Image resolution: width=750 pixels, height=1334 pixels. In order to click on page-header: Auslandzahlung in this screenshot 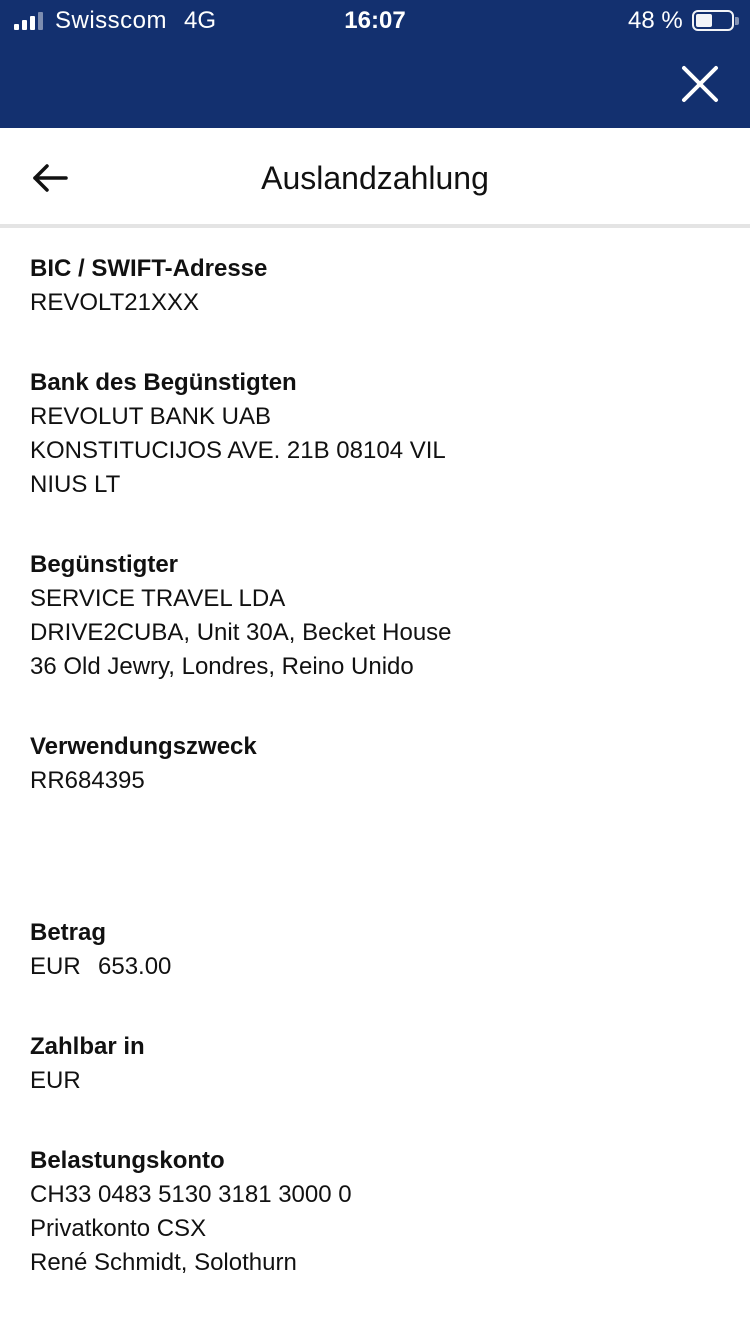, I will do `click(375, 178)`.